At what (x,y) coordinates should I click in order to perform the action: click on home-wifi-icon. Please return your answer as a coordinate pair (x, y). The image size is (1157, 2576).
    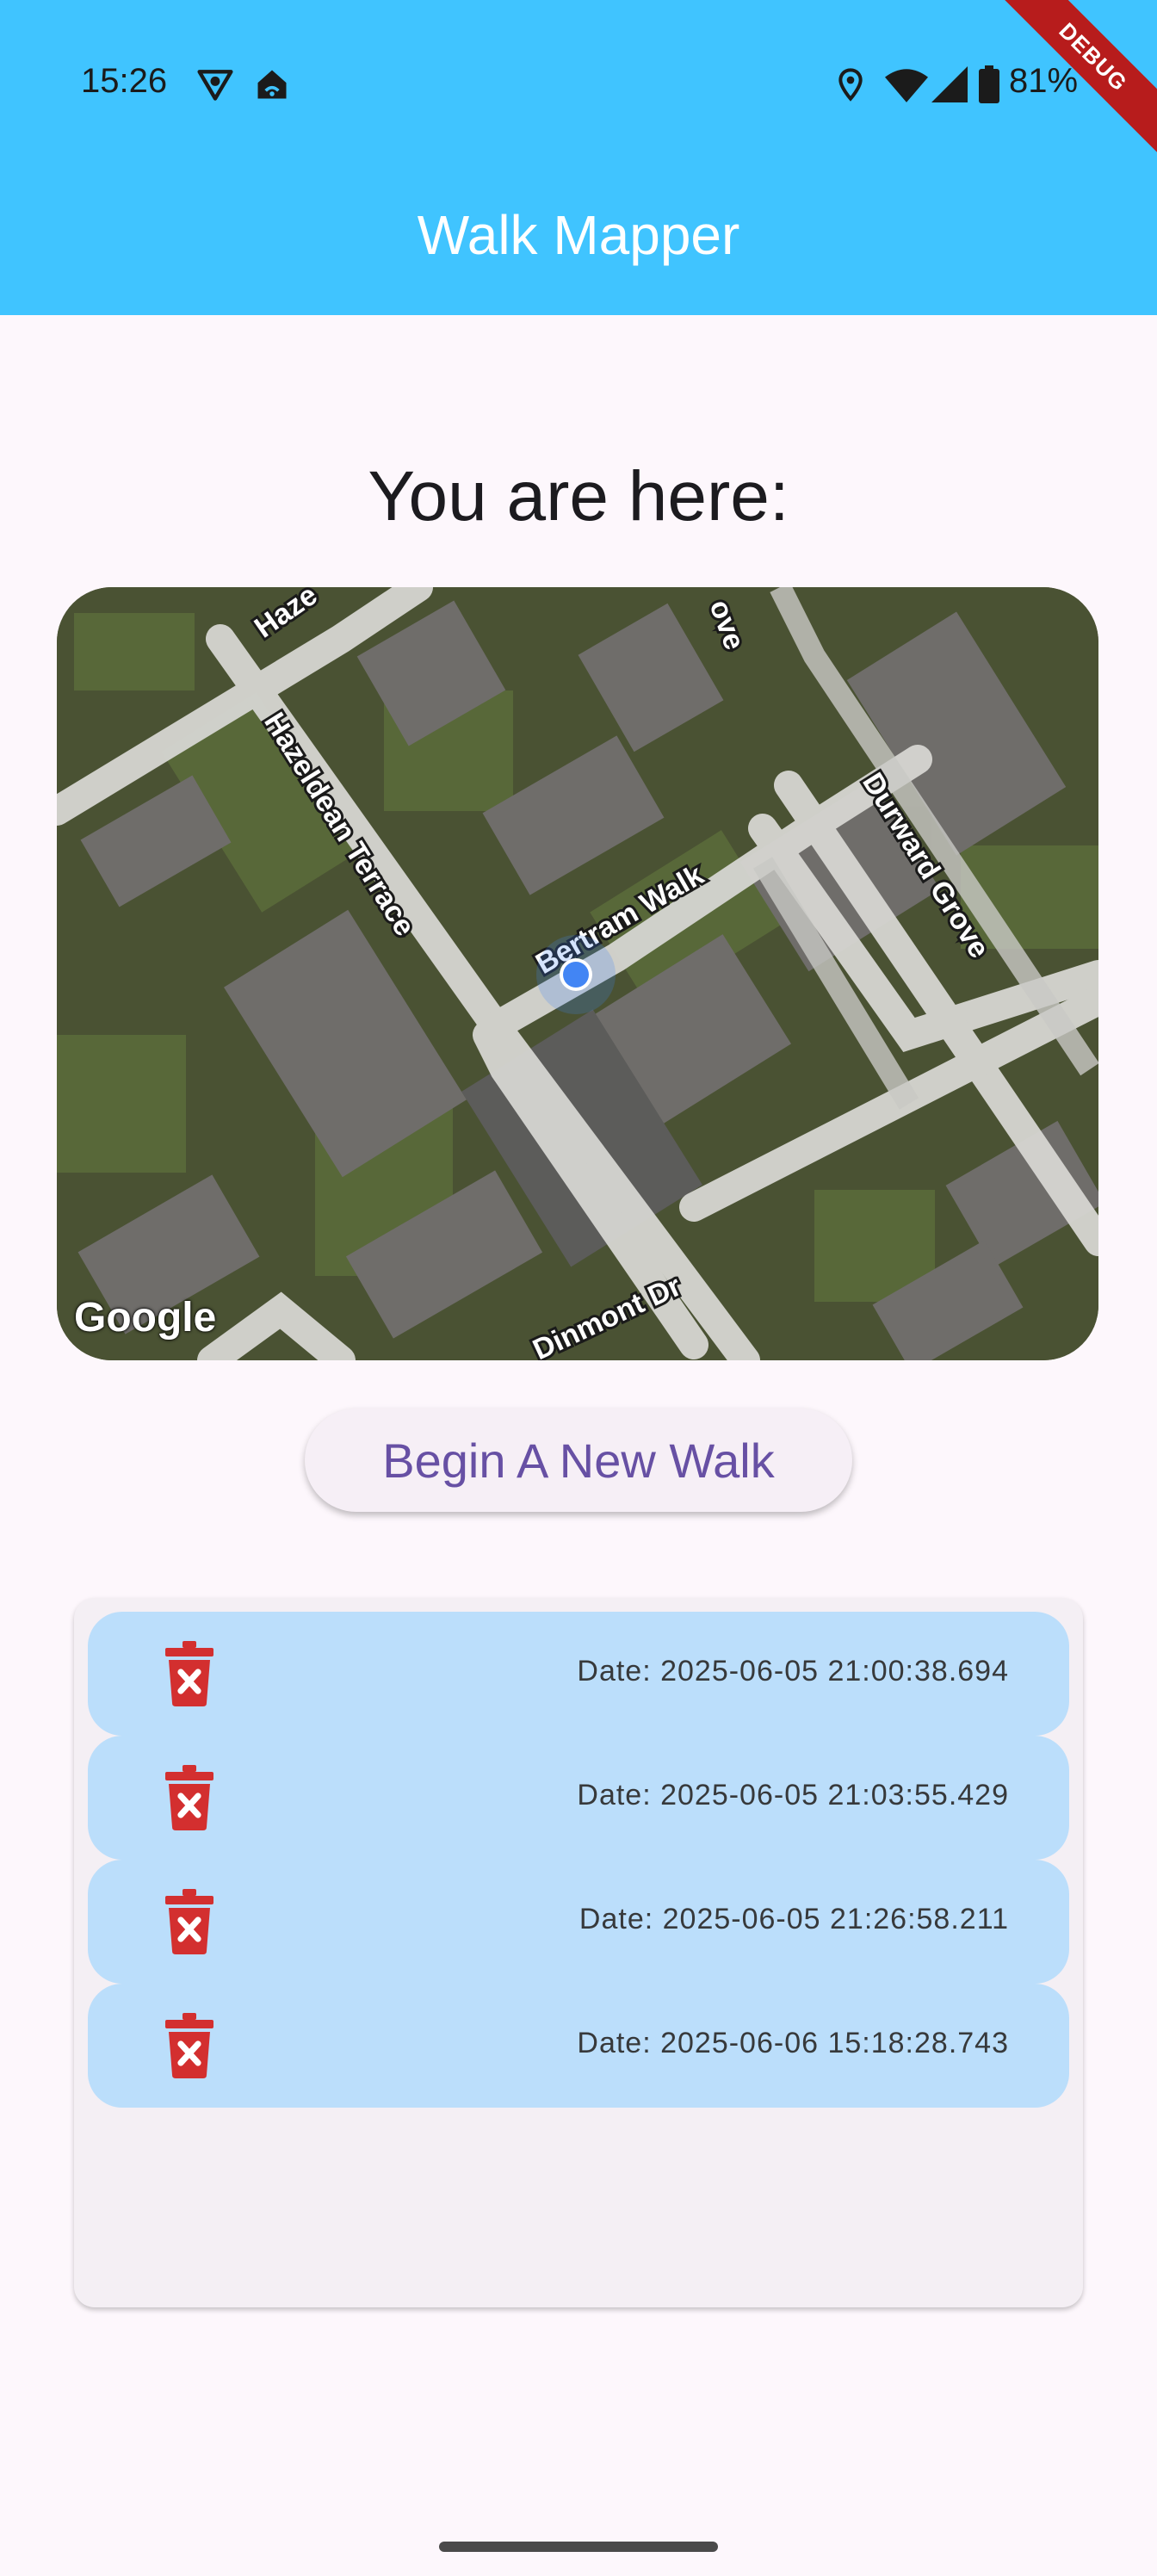
    Looking at the image, I should click on (272, 84).